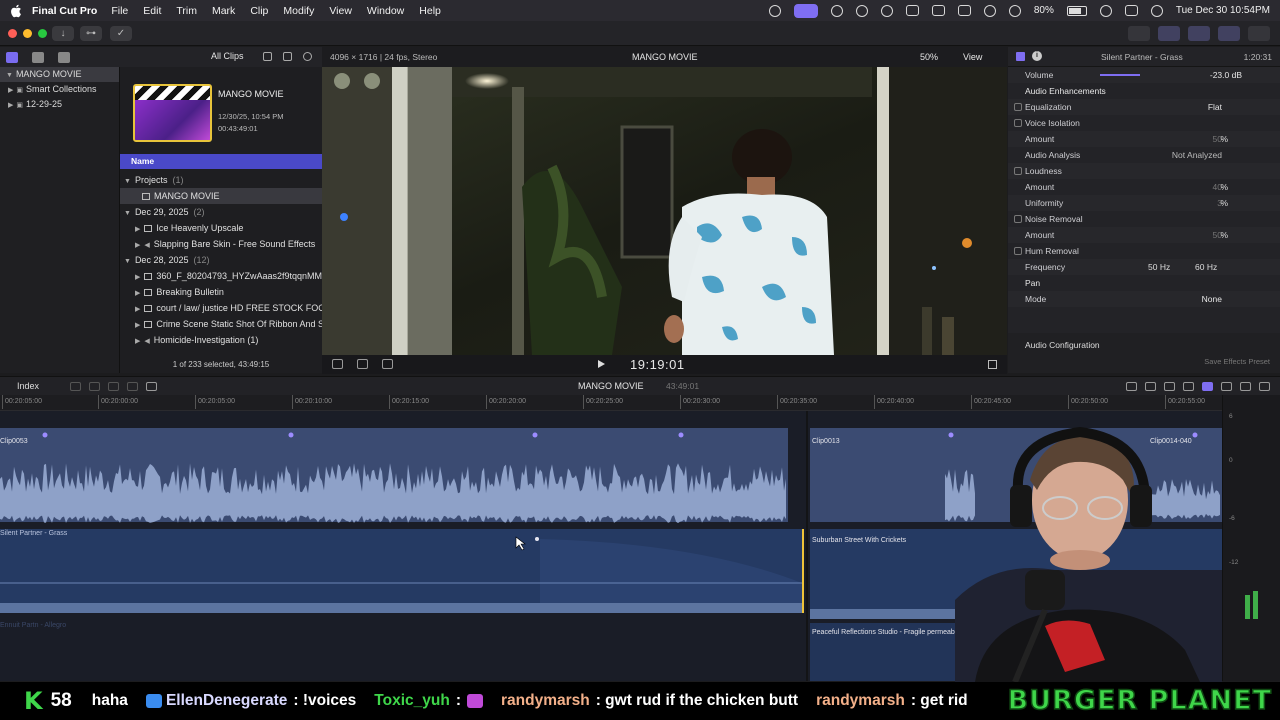 The height and width of the screenshot is (720, 1280). What do you see at coordinates (28, 386) in the screenshot?
I see `index-button: Index` at bounding box center [28, 386].